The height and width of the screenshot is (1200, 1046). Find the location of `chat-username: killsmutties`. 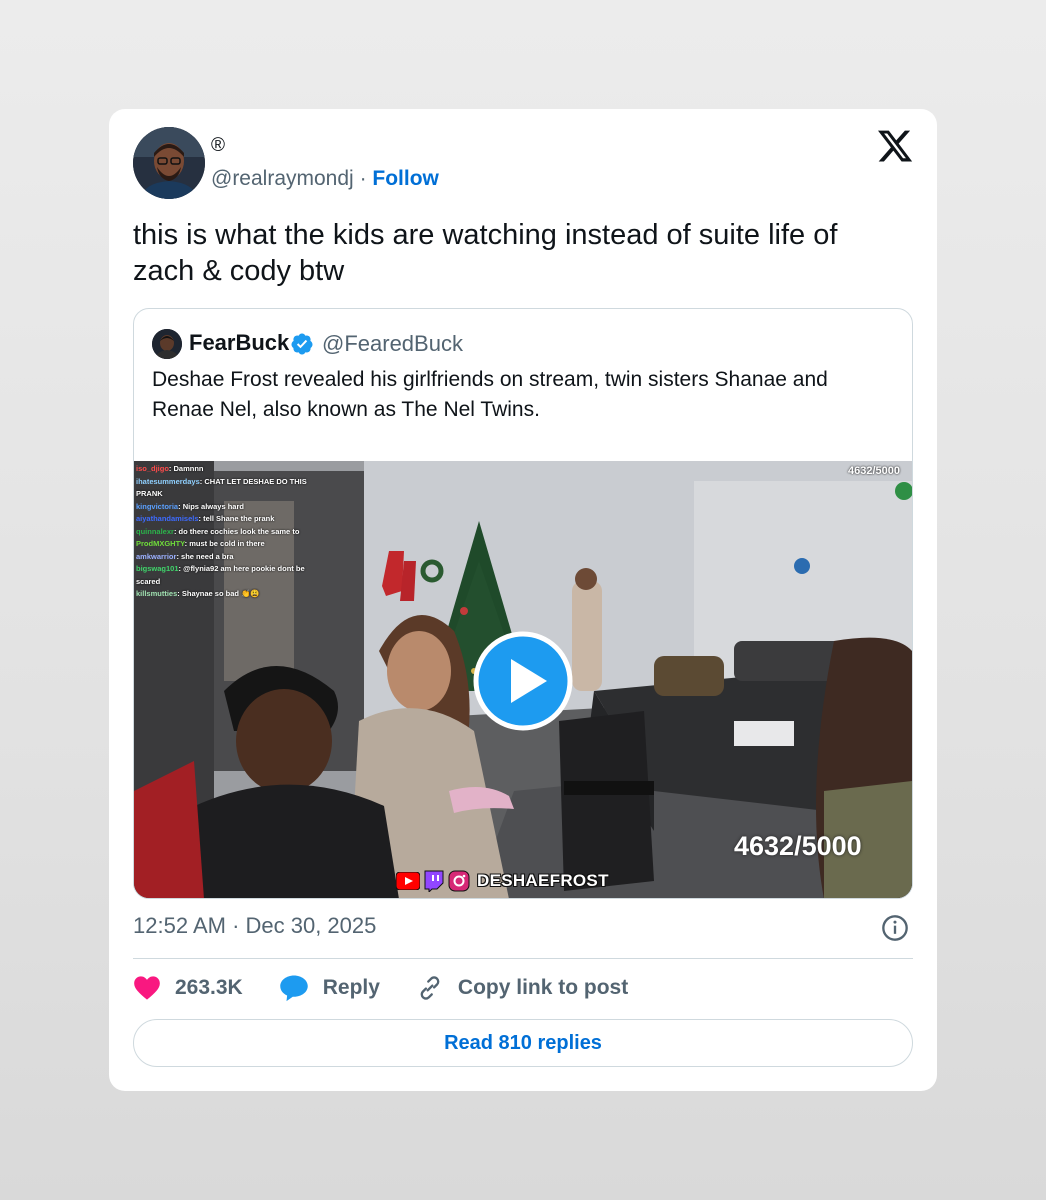

chat-username: killsmutties is located at coordinates (157, 593).